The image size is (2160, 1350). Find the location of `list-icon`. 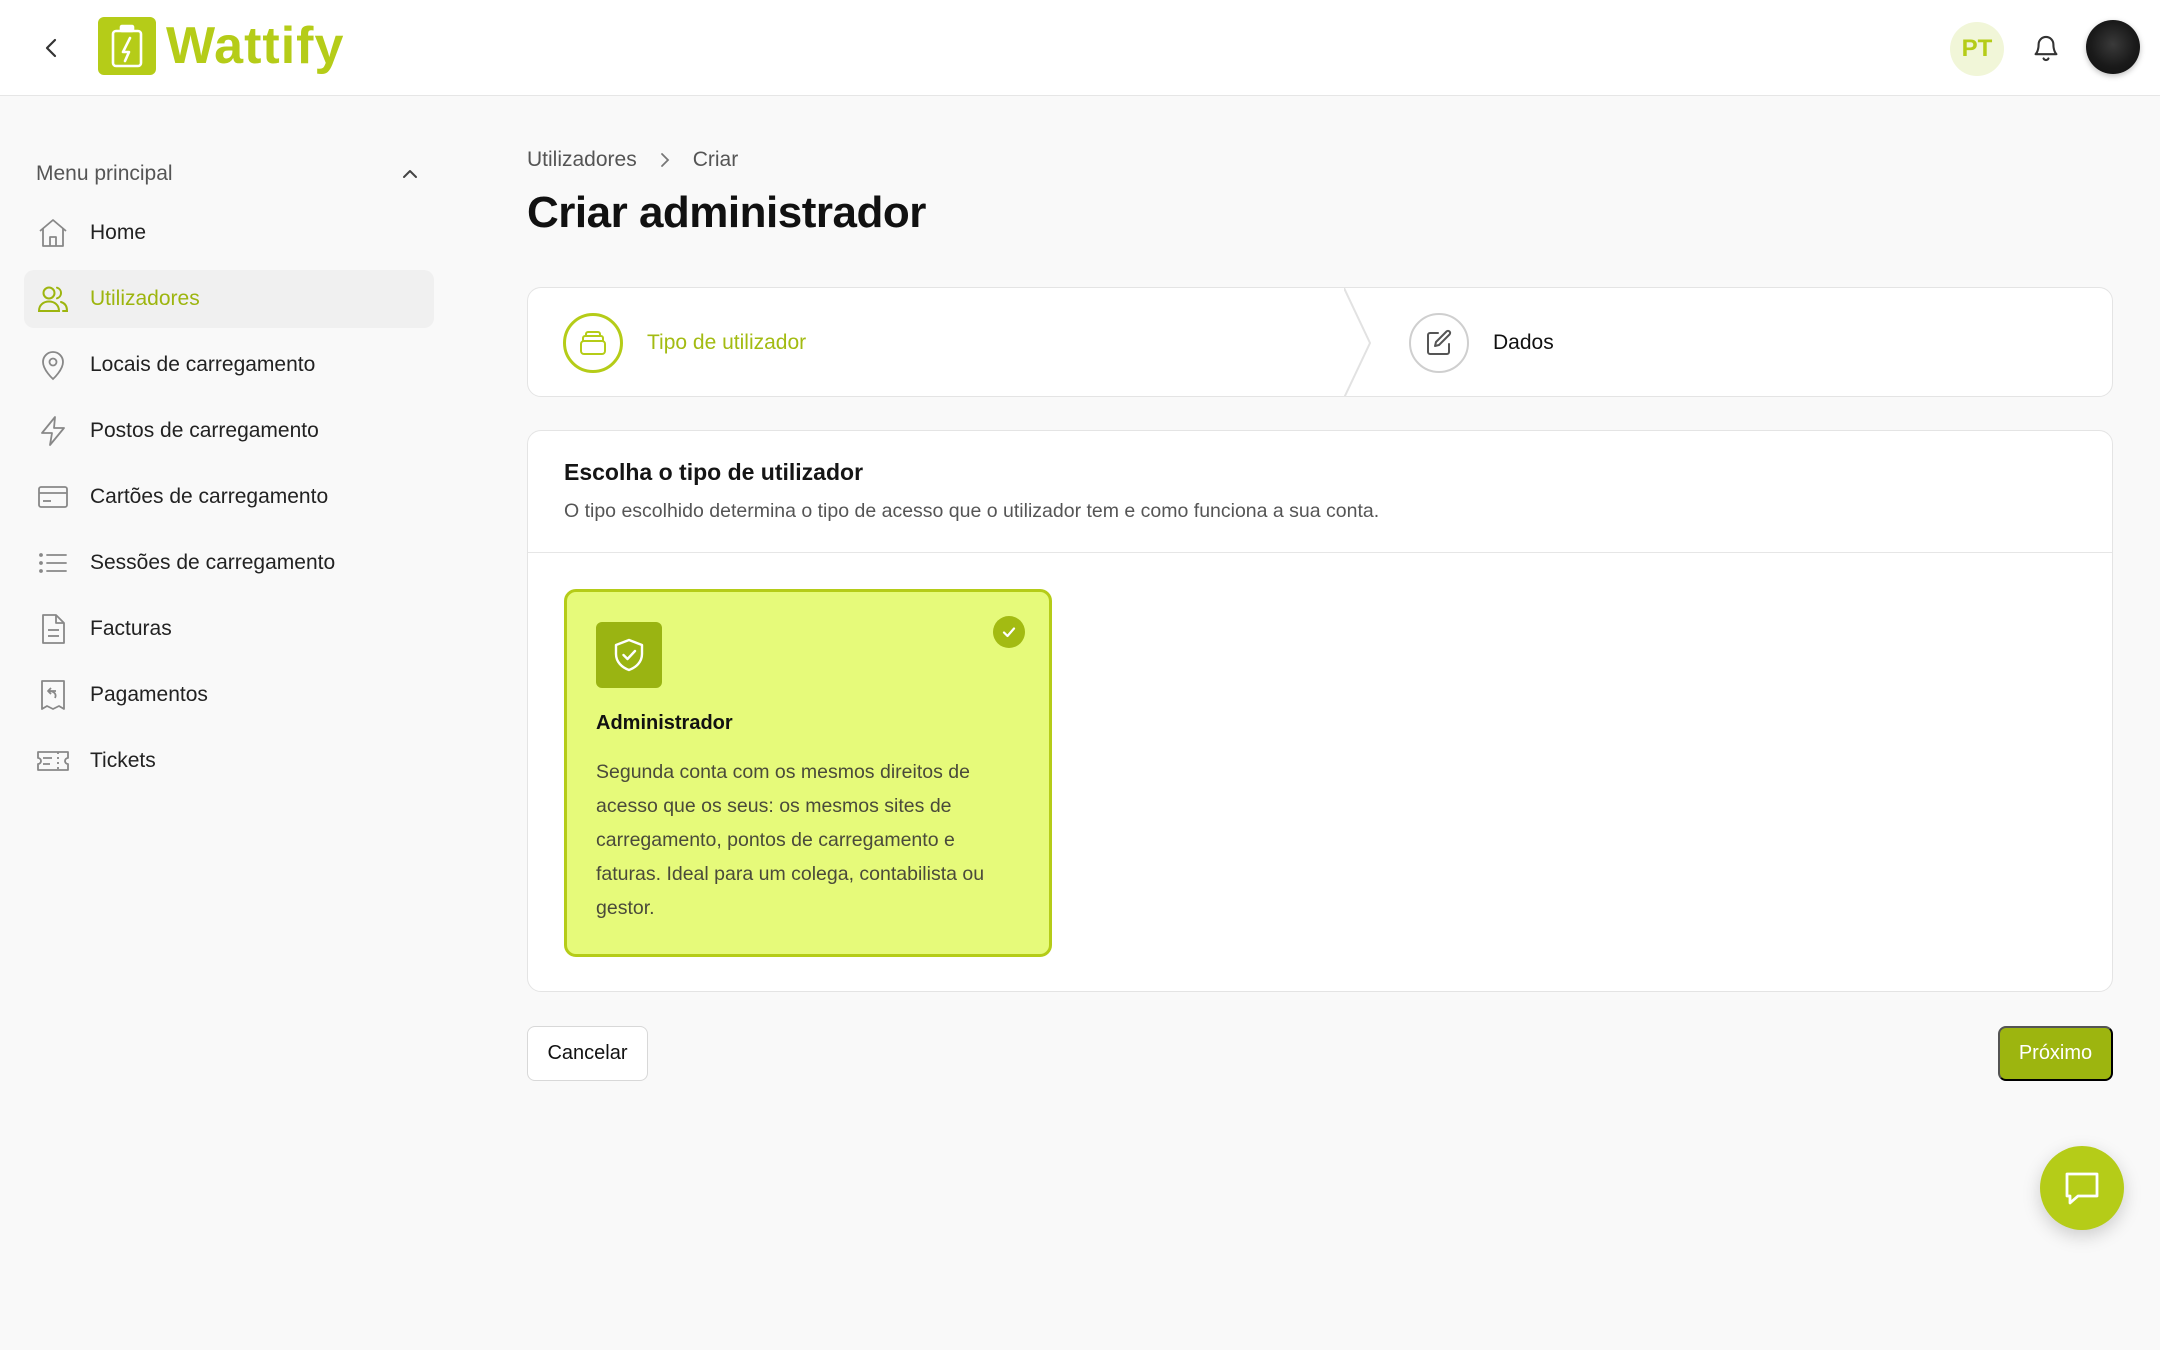

list-icon is located at coordinates (53, 563).